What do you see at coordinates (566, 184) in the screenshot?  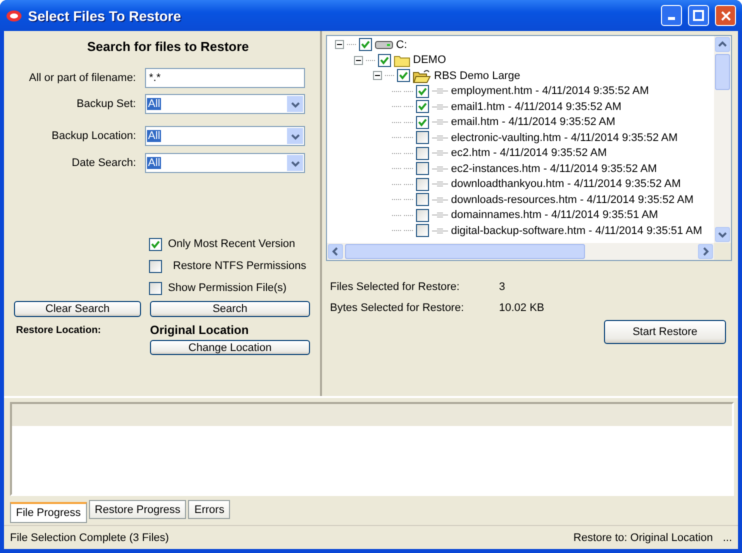 I see `tree-item-label: downloadthankyou.htm - 4/11/2014 9:35:52 AM` at bounding box center [566, 184].